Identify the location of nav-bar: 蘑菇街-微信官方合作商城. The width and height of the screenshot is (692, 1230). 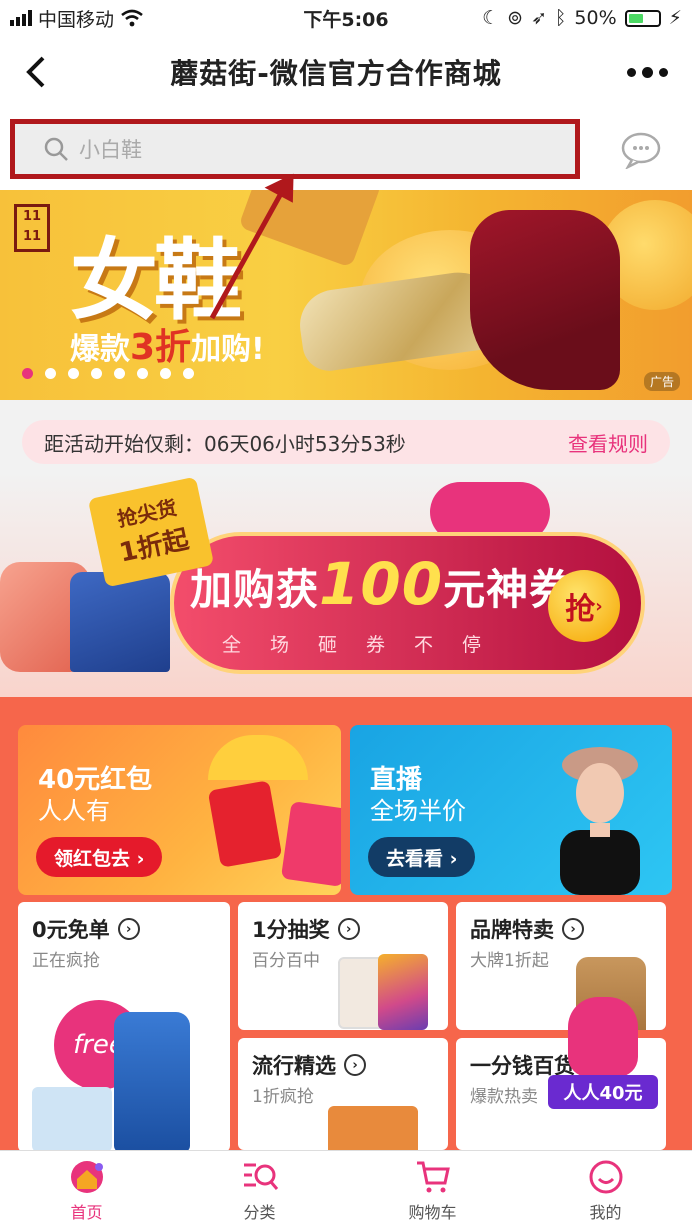
(346, 72).